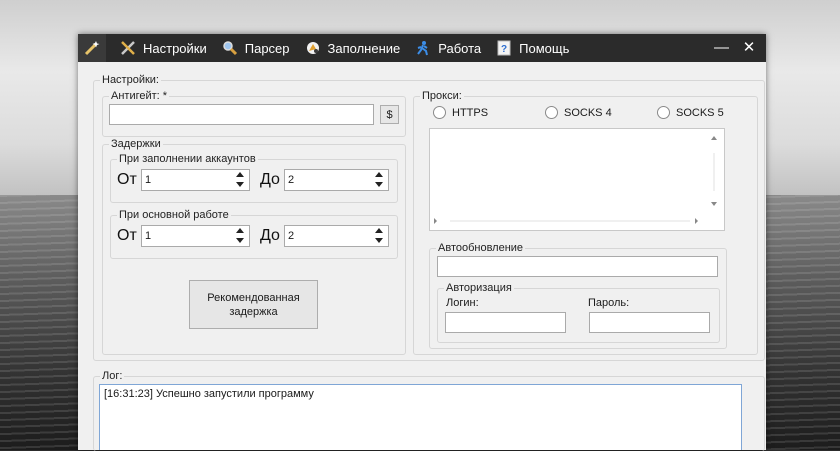 The width and height of the screenshot is (840, 451). What do you see at coordinates (649, 322) in the screenshot?
I see `password-input` at bounding box center [649, 322].